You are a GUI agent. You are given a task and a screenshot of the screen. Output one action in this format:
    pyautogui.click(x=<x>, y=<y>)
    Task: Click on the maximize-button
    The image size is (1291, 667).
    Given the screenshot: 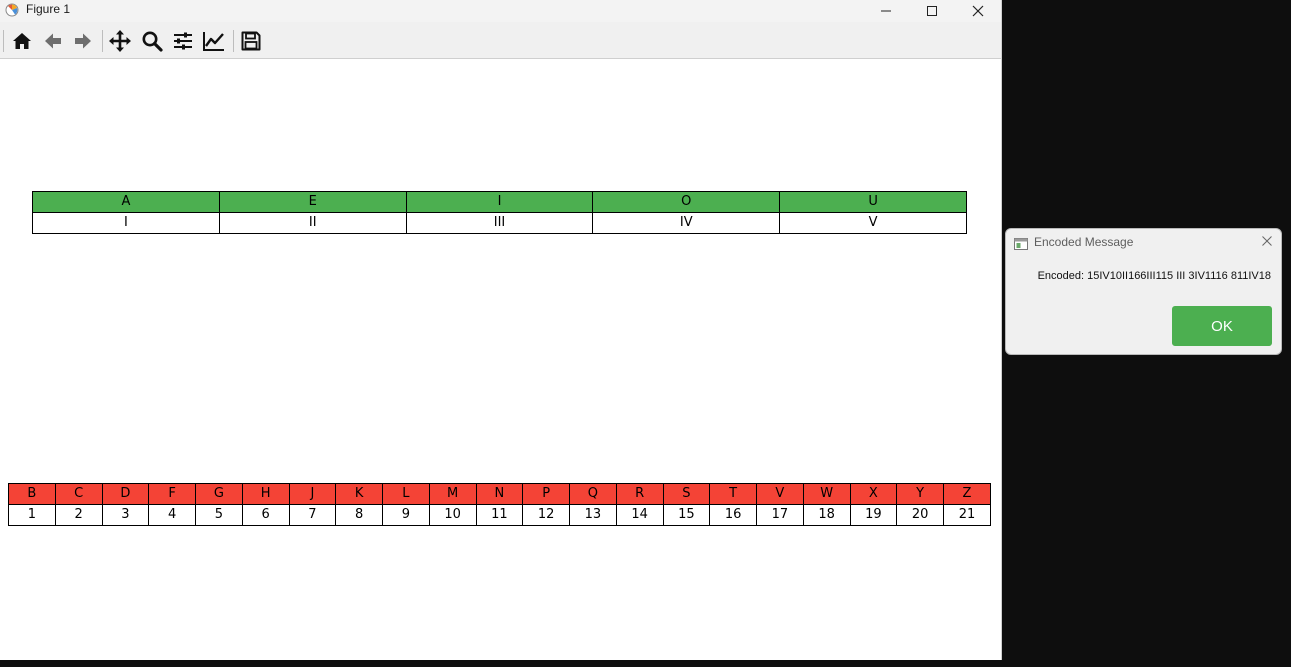 What is the action you would take?
    pyautogui.click(x=932, y=11)
    